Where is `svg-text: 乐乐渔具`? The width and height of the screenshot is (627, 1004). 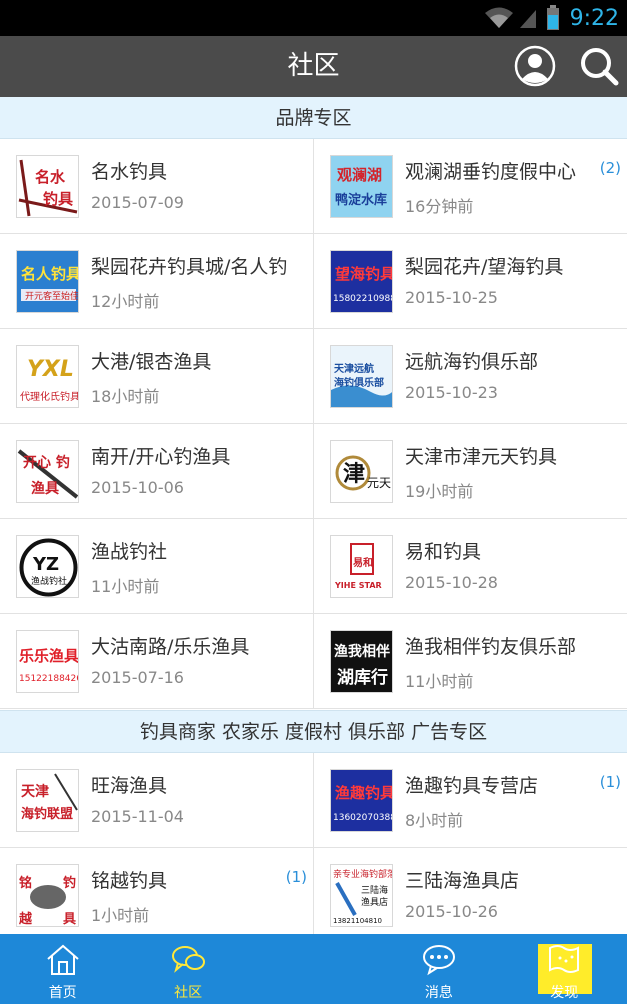 svg-text: 乐乐渔具 is located at coordinates (49, 656).